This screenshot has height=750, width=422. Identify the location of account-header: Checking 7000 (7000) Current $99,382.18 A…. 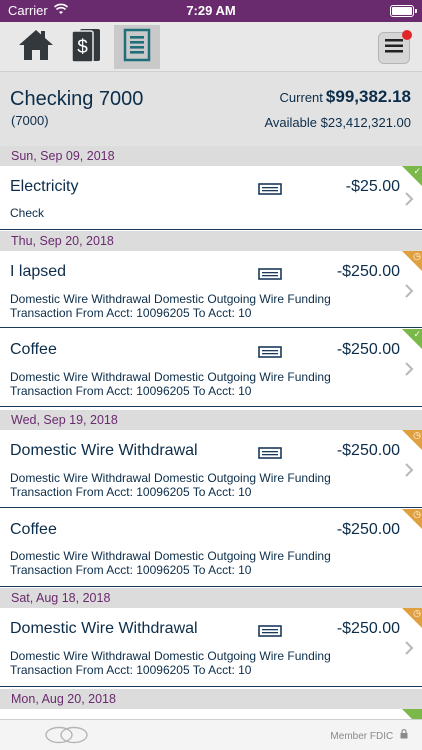
(211, 109).